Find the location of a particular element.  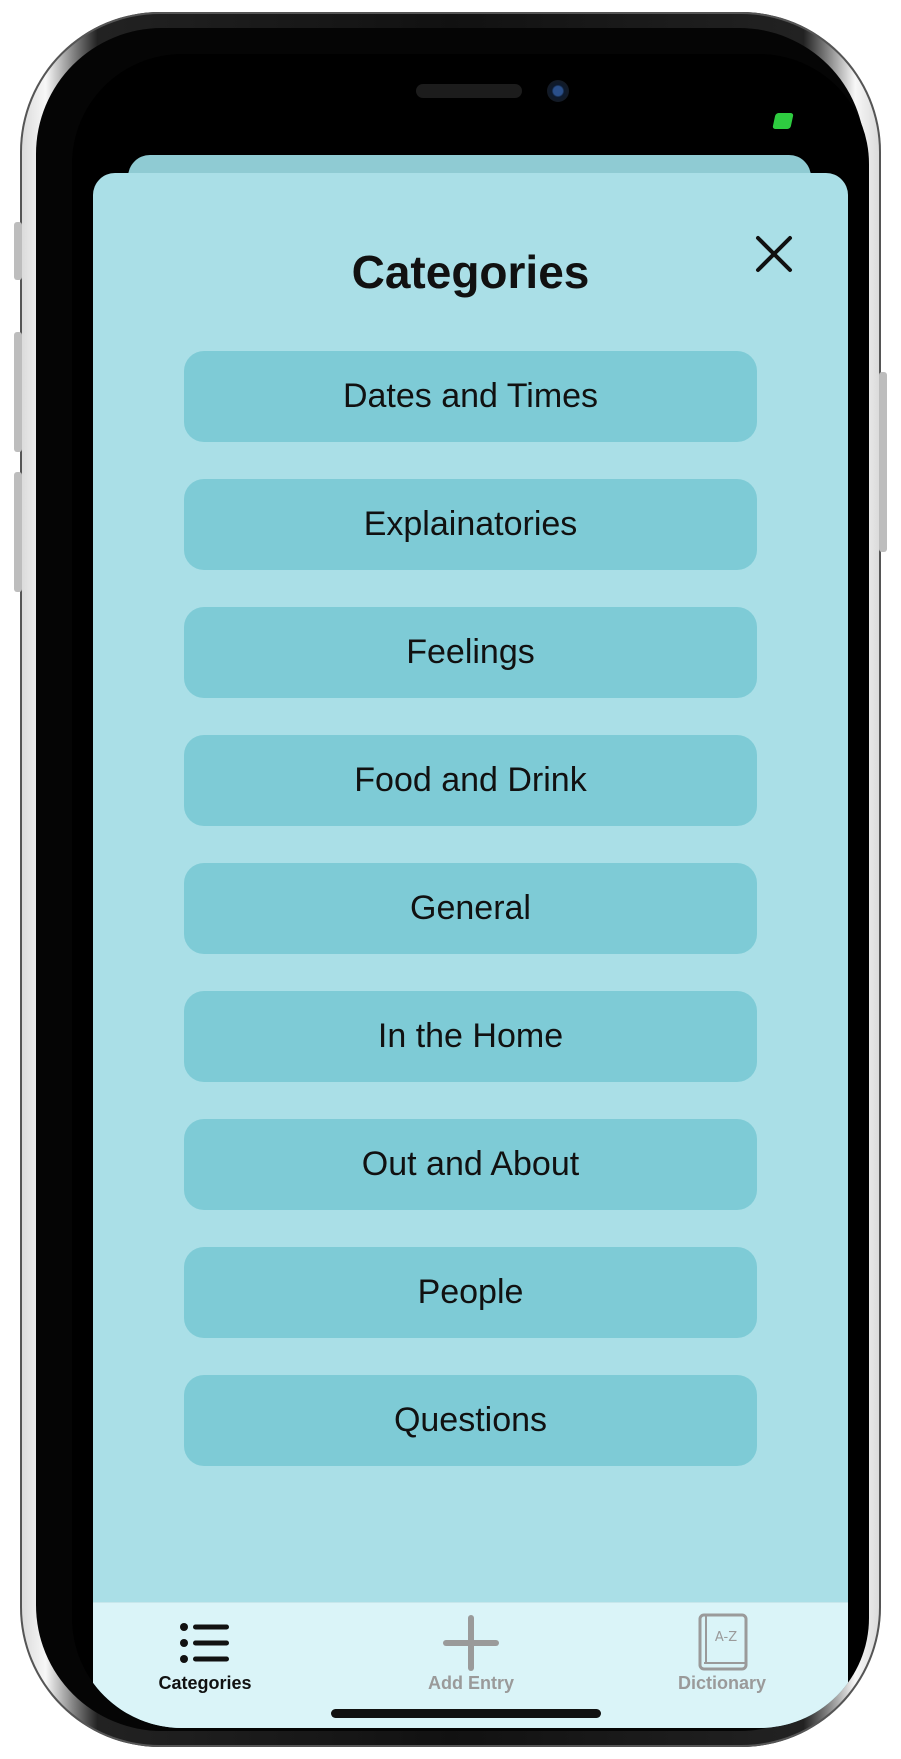

category-label: Food and Drink is located at coordinates (470, 780).